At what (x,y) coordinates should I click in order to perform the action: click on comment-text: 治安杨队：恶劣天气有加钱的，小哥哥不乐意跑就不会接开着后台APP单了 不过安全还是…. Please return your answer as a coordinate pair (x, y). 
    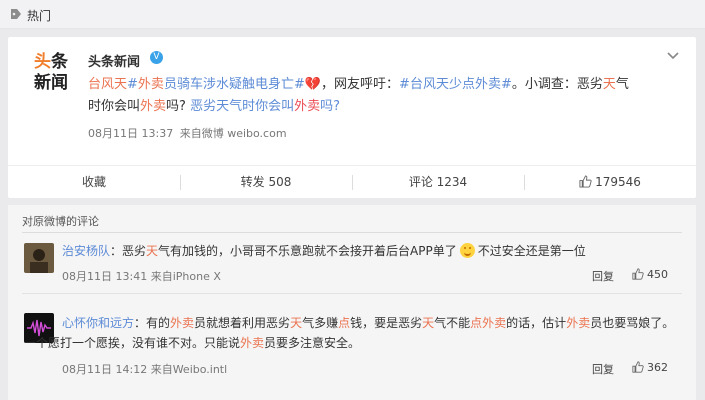
    Looking at the image, I should click on (324, 250).